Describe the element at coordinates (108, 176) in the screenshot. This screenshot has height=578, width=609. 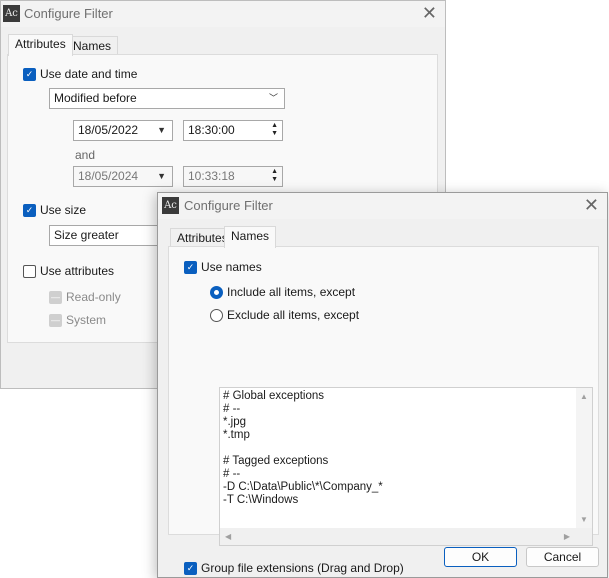
I see `date2-value: 18/05/2024` at that location.